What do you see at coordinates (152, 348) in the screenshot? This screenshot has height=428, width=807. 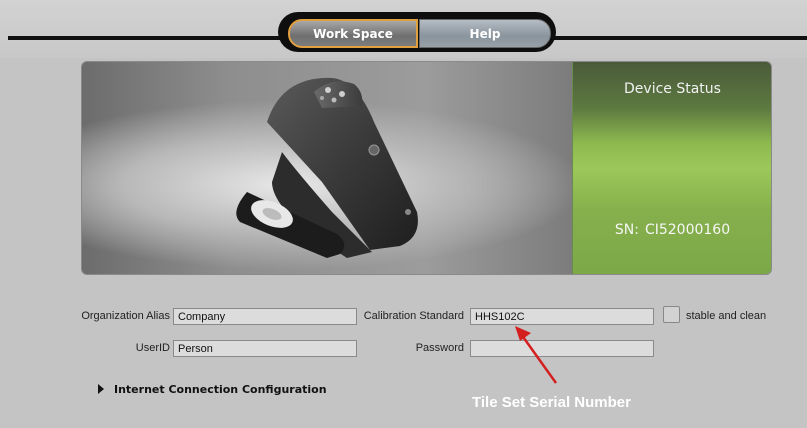 I see `user-id-label: UserID` at bounding box center [152, 348].